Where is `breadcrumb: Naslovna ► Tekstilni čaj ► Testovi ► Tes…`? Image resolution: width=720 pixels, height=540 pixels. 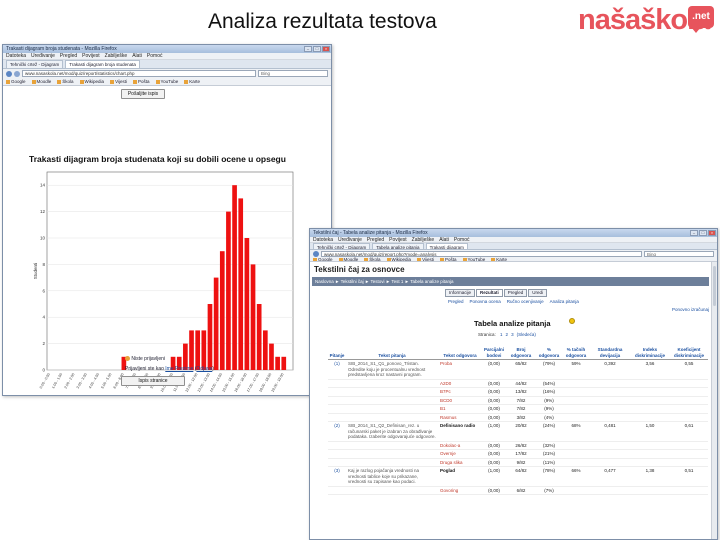 breadcrumb: Naslovna ► Tekstilni čaj ► Testovi ► Tes… is located at coordinates (510, 281).